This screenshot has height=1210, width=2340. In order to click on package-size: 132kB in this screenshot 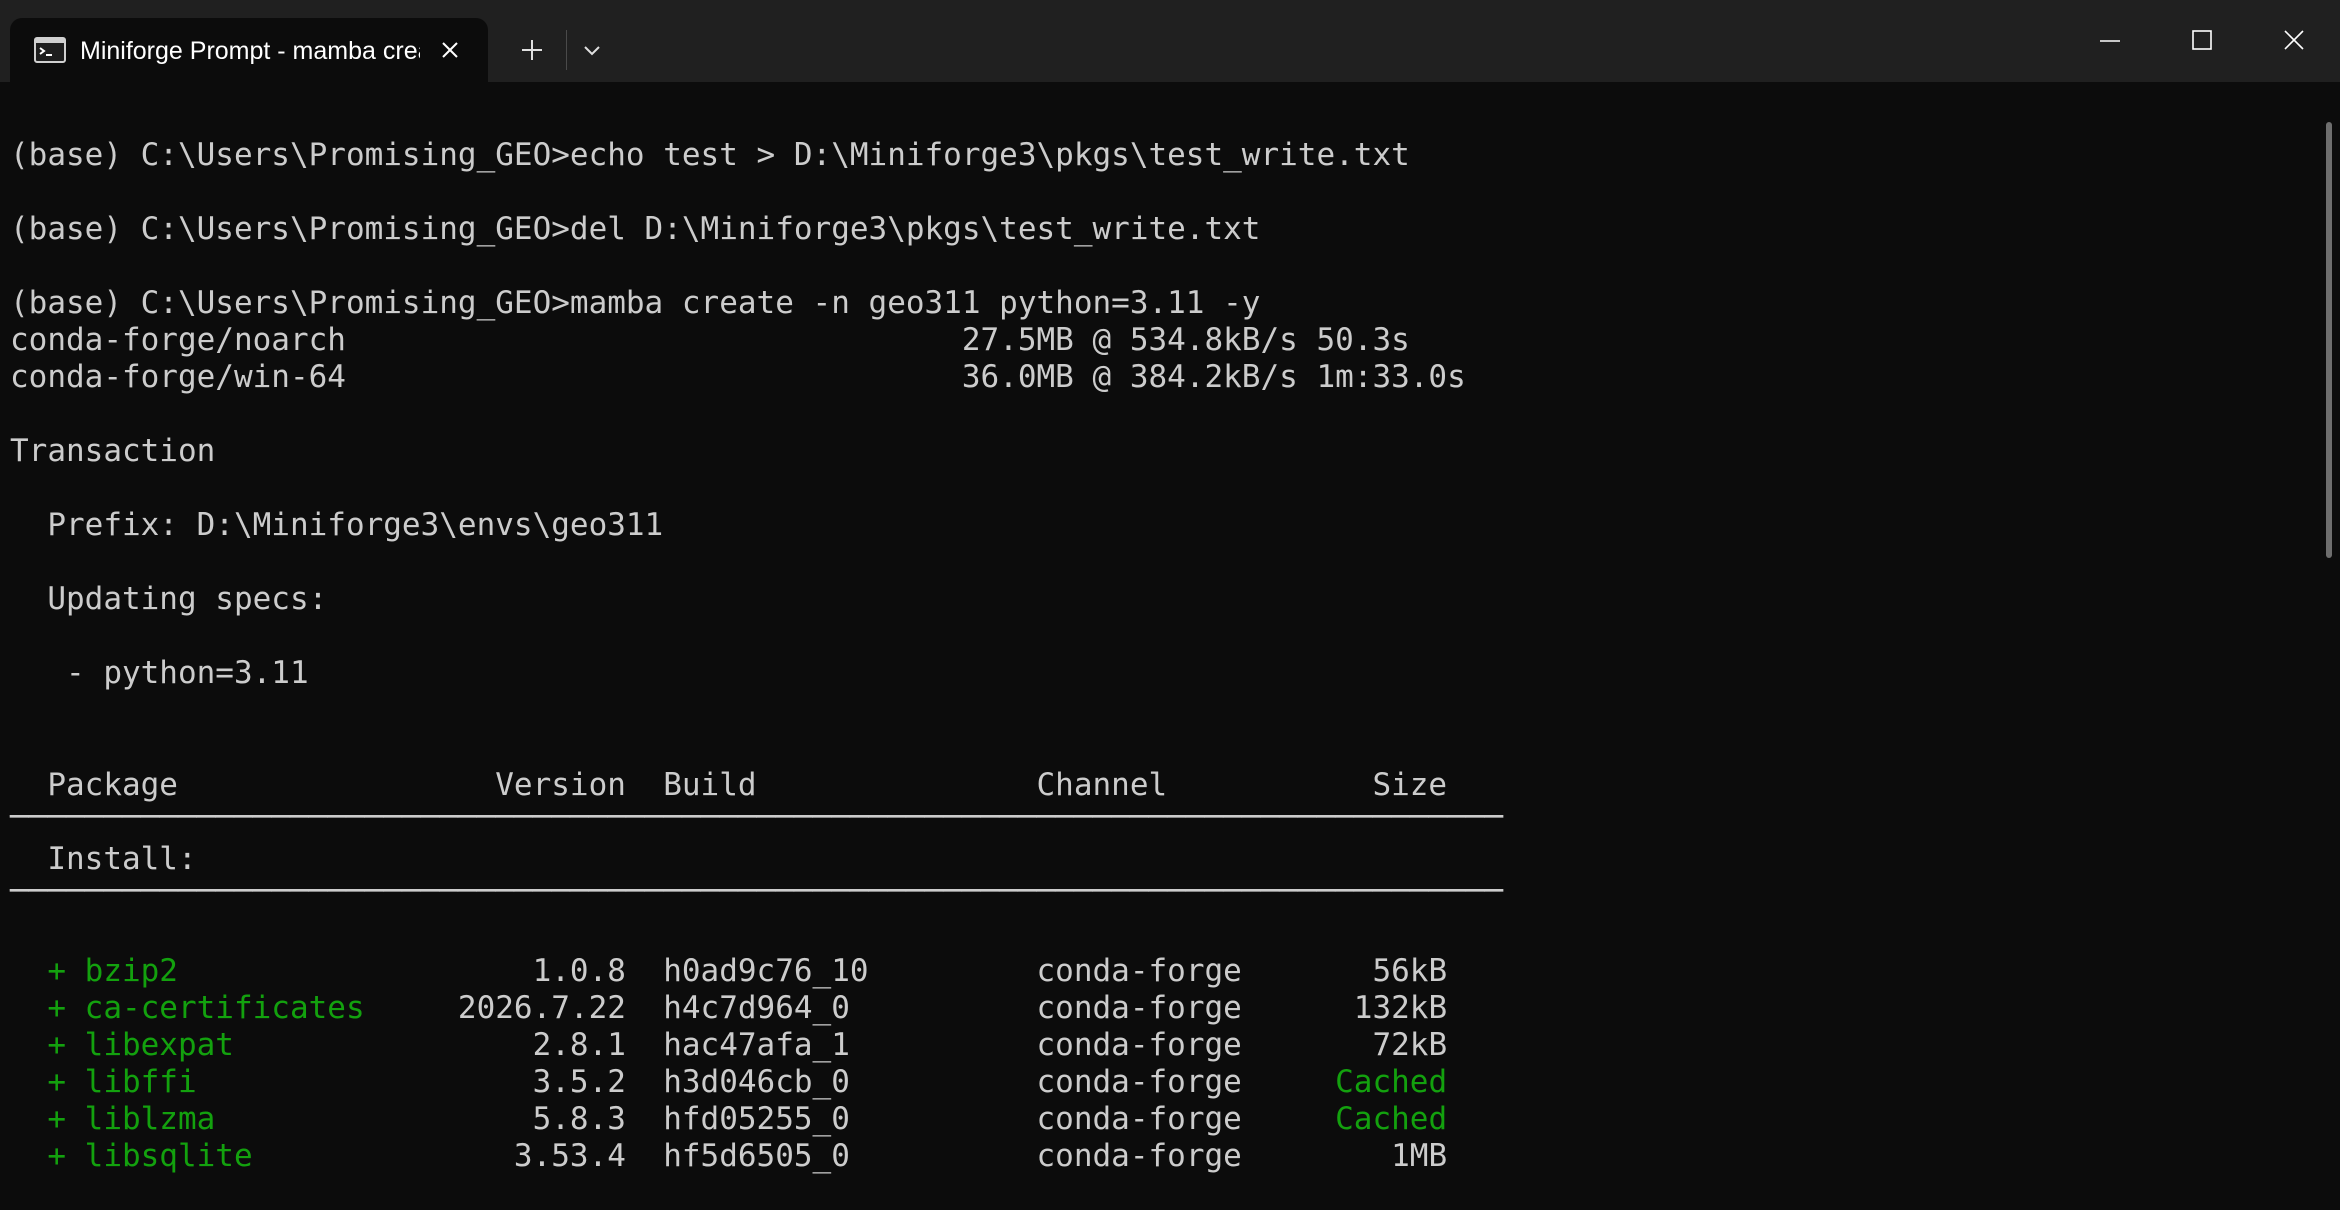, I will do `click(1400, 1008)`.